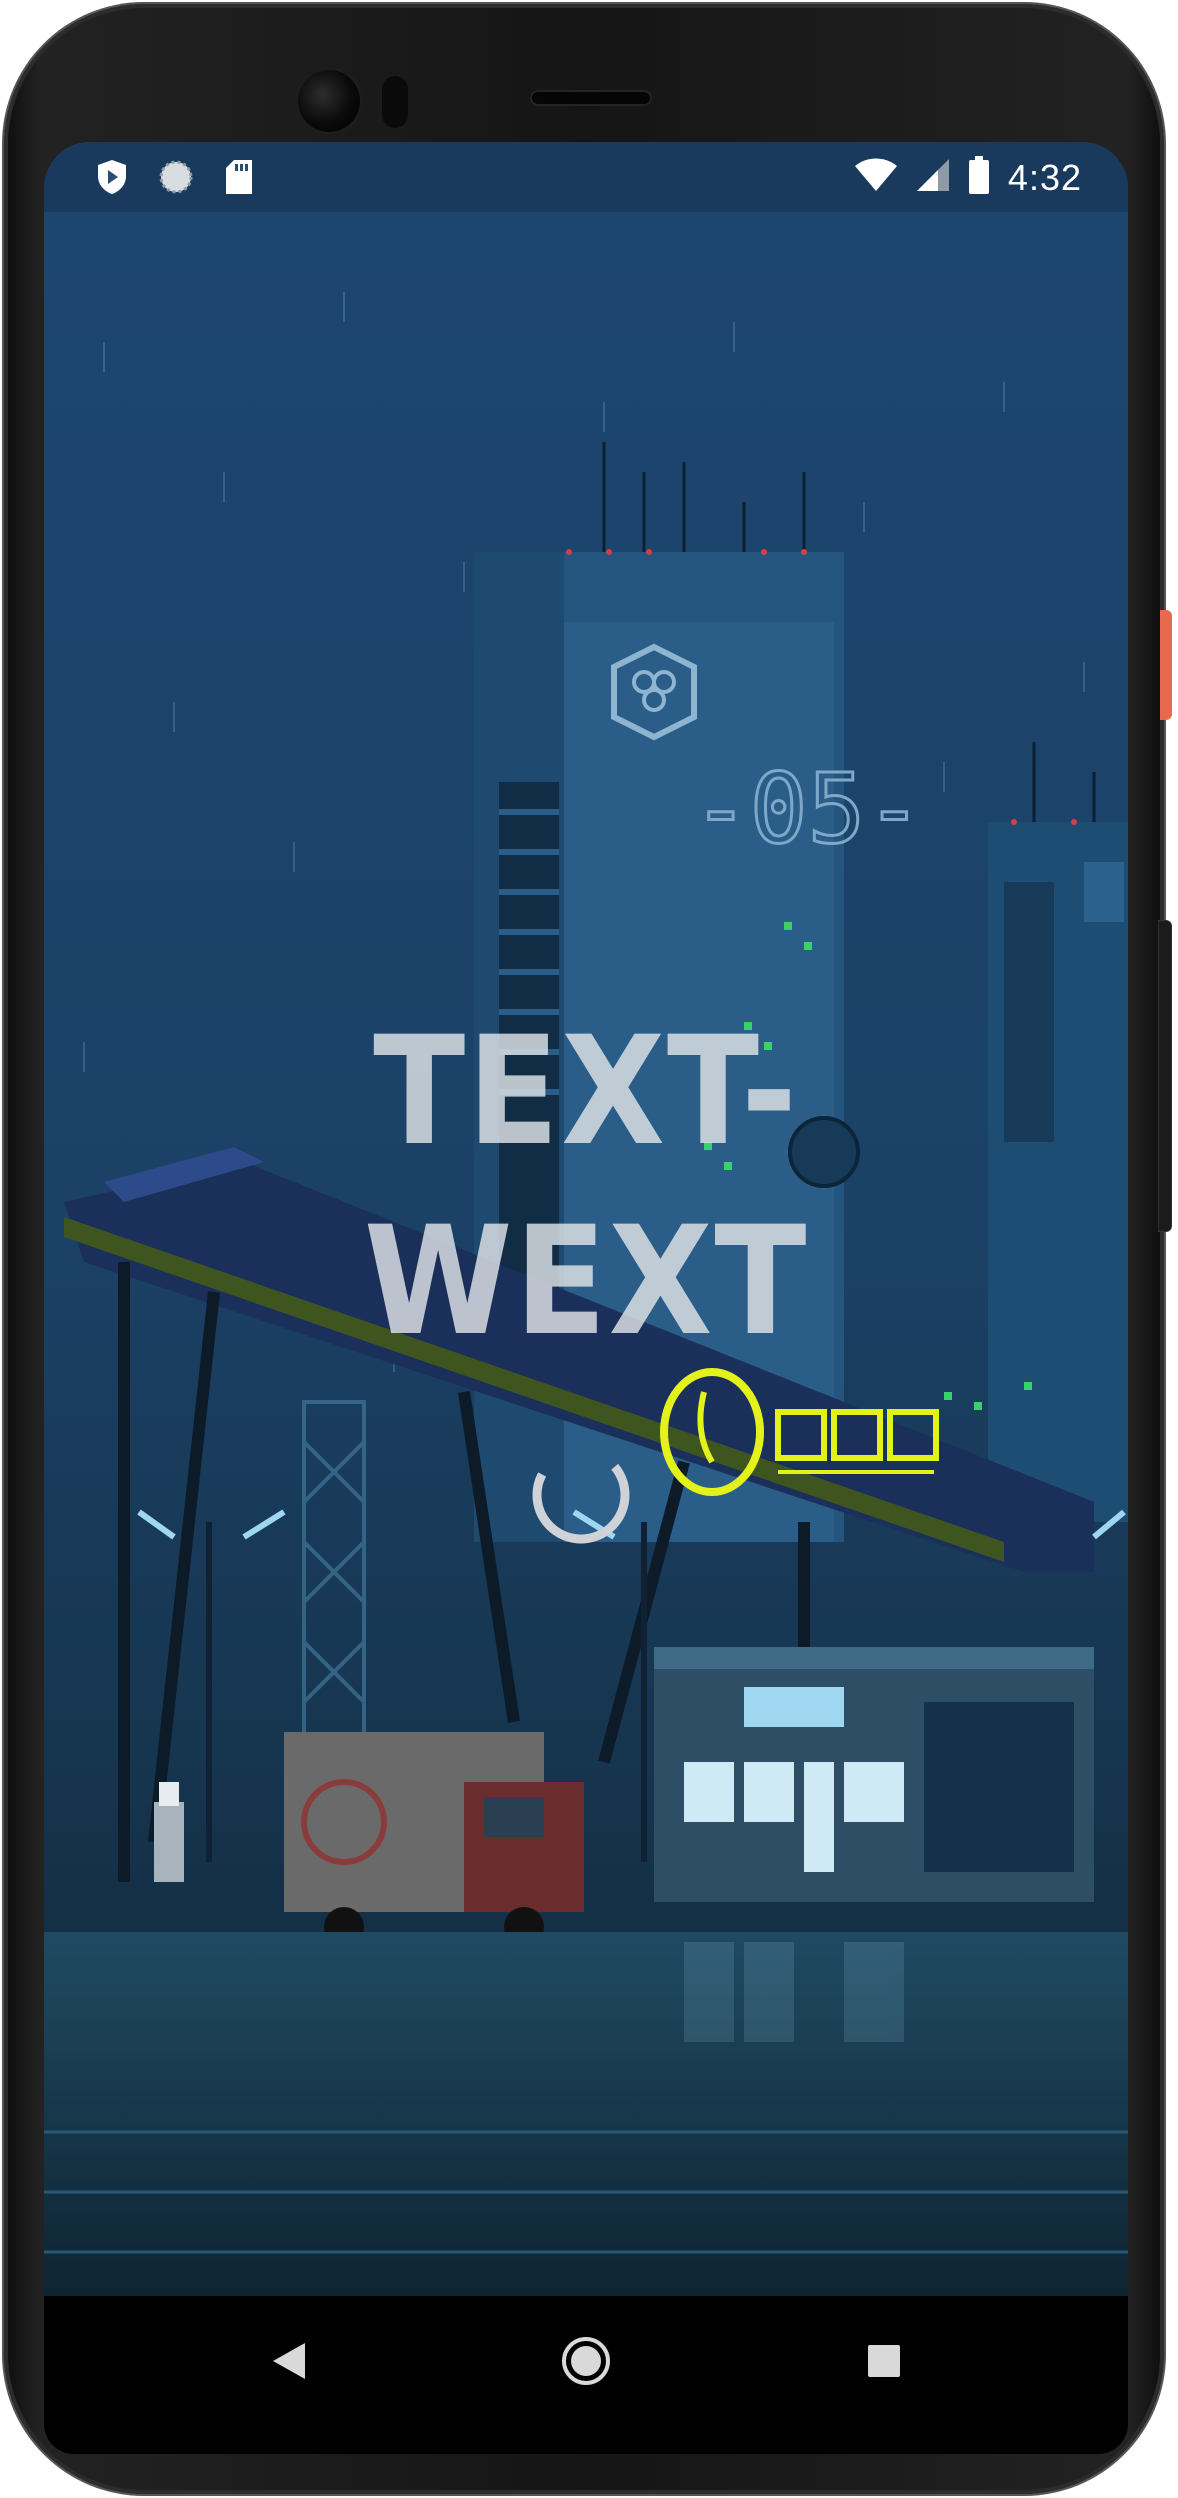 Image resolution: width=1178 pixels, height=2498 pixels. I want to click on proximity-sensor, so click(395, 102).